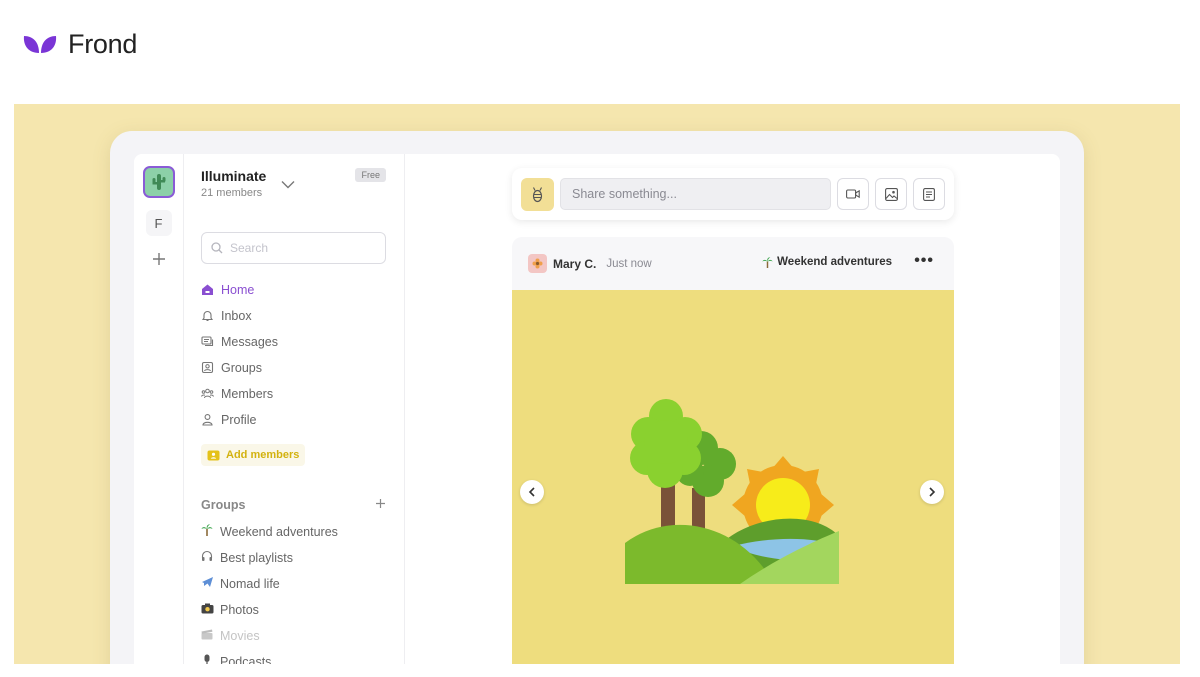  Describe the element at coordinates (370, 175) in the screenshot. I see `plan-badge: Free` at that location.